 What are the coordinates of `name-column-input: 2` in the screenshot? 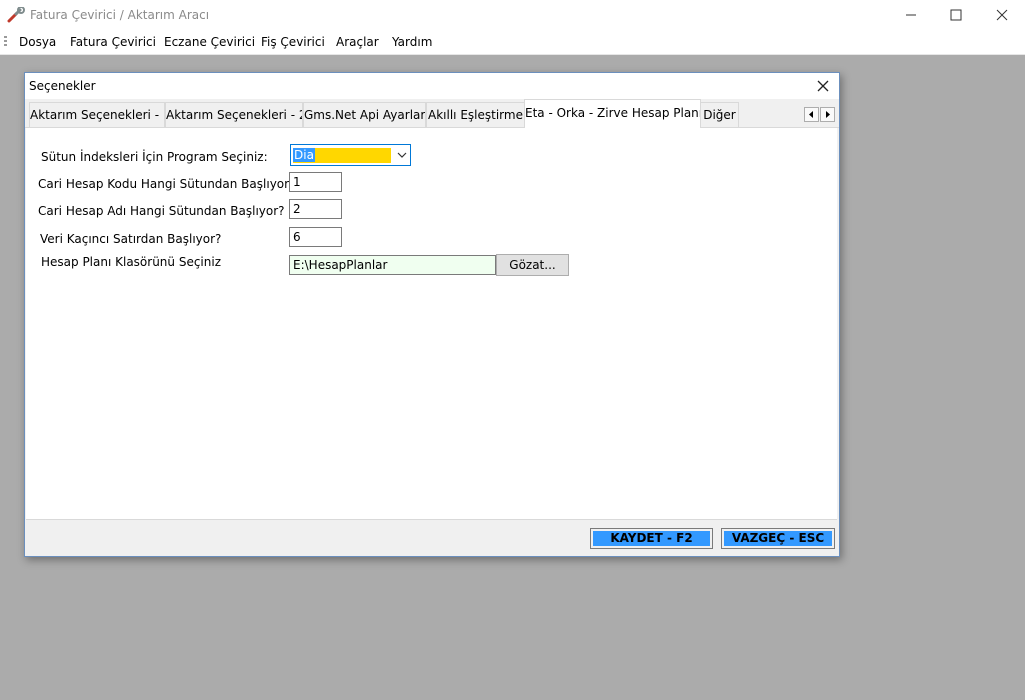 It's located at (315, 209).